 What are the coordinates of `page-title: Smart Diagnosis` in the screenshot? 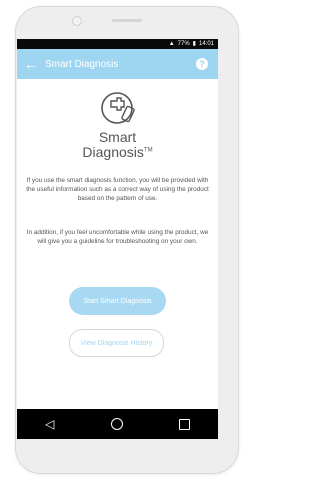 It's located at (82, 64).